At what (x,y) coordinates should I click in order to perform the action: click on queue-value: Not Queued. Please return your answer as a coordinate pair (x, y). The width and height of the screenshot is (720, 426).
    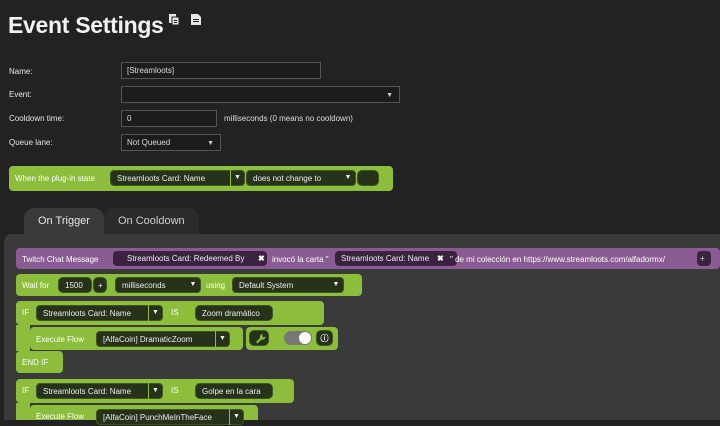
    Looking at the image, I should click on (149, 142).